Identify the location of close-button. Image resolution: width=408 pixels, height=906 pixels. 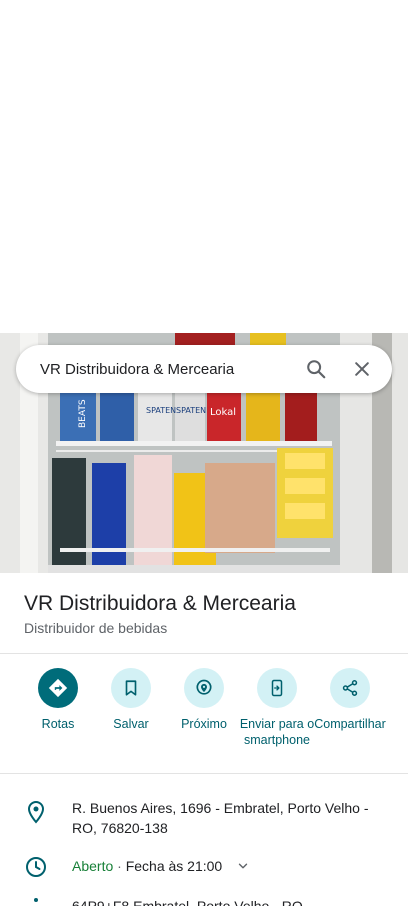
(362, 369).